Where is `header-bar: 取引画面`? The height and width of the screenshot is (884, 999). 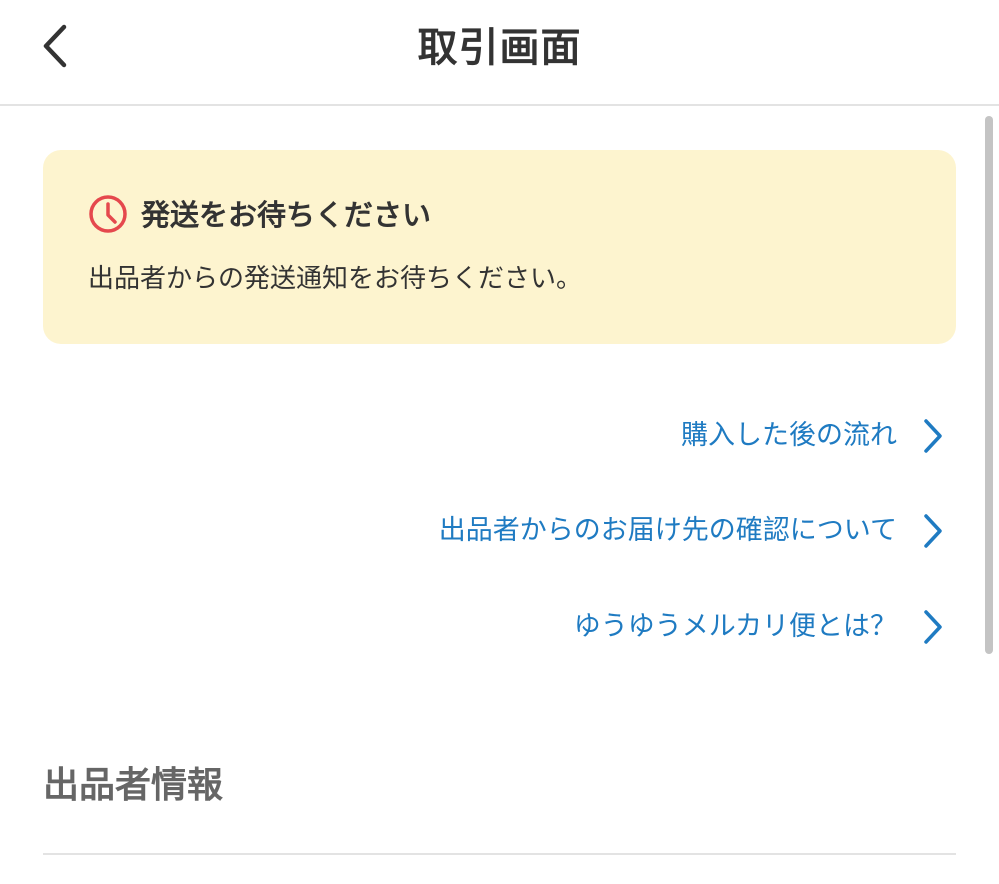
header-bar: 取引画面 is located at coordinates (499, 53).